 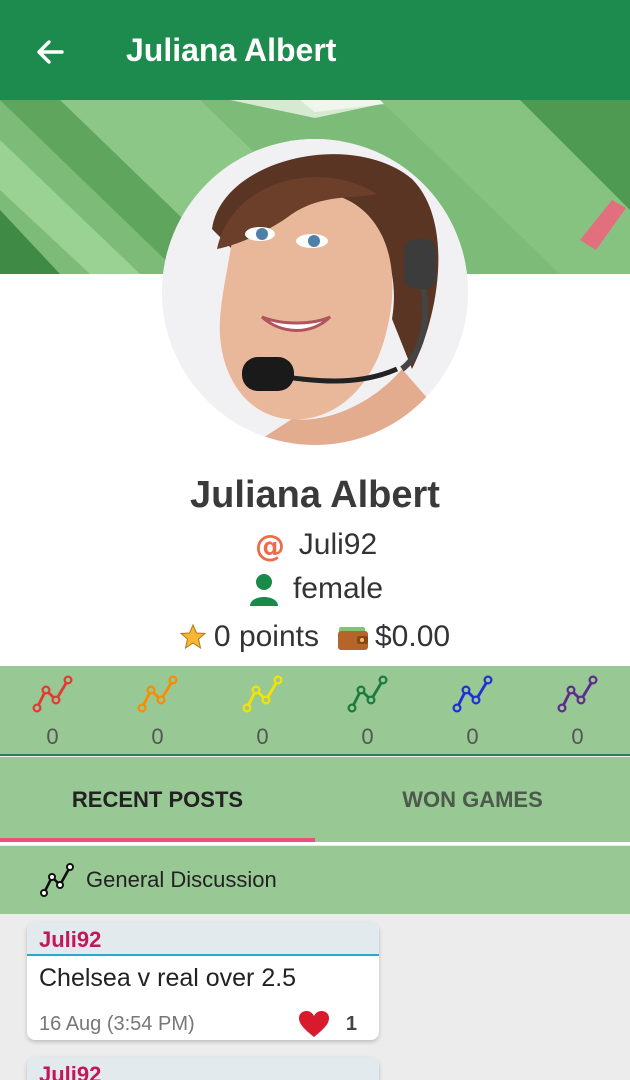 What do you see at coordinates (168, 978) in the screenshot?
I see `post-text: Chelsea v real over 2.5` at bounding box center [168, 978].